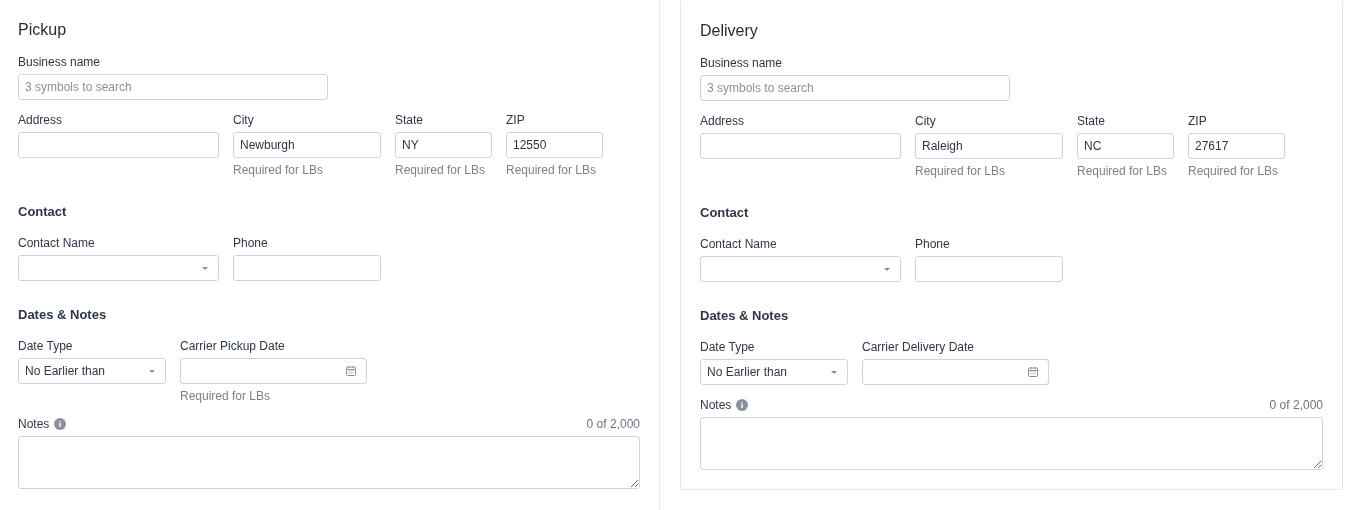 The height and width of the screenshot is (510, 1348). What do you see at coordinates (918, 347) in the screenshot?
I see `field-label: Carrier Delivery Date` at bounding box center [918, 347].